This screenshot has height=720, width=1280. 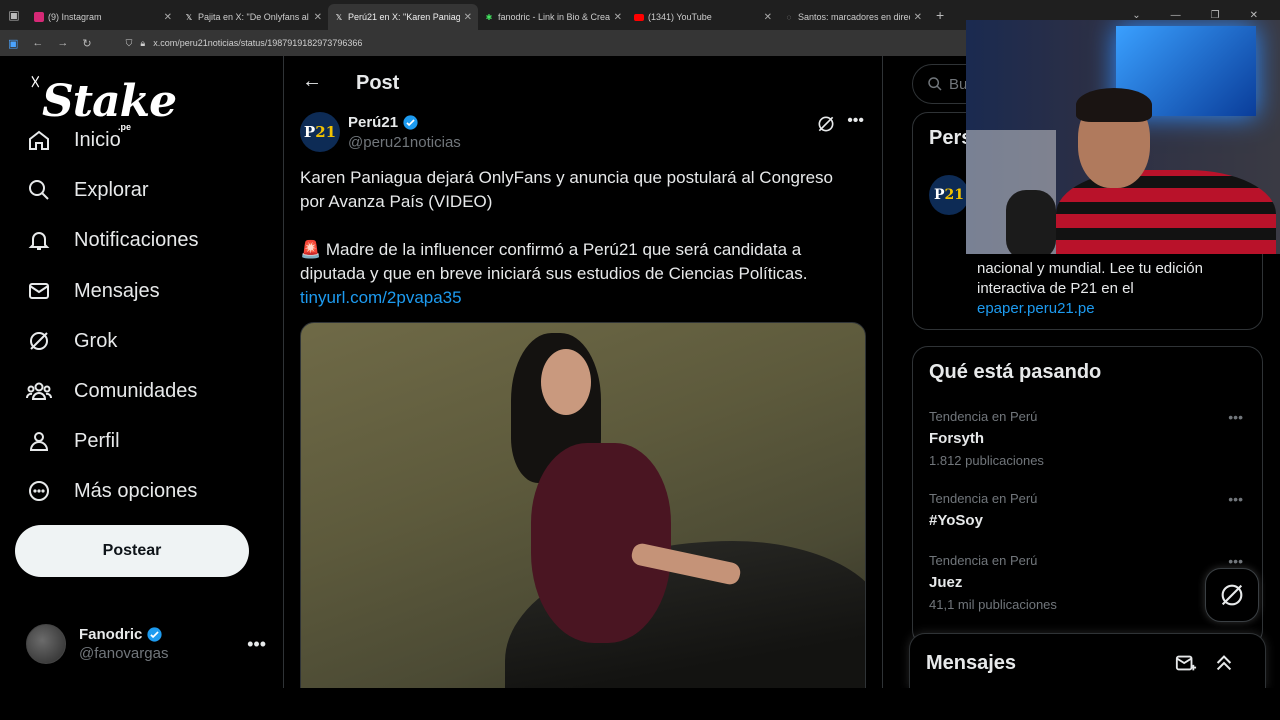 What do you see at coordinates (73, 140) in the screenshot?
I see `nav-item-inicio: Inicio` at bounding box center [73, 140].